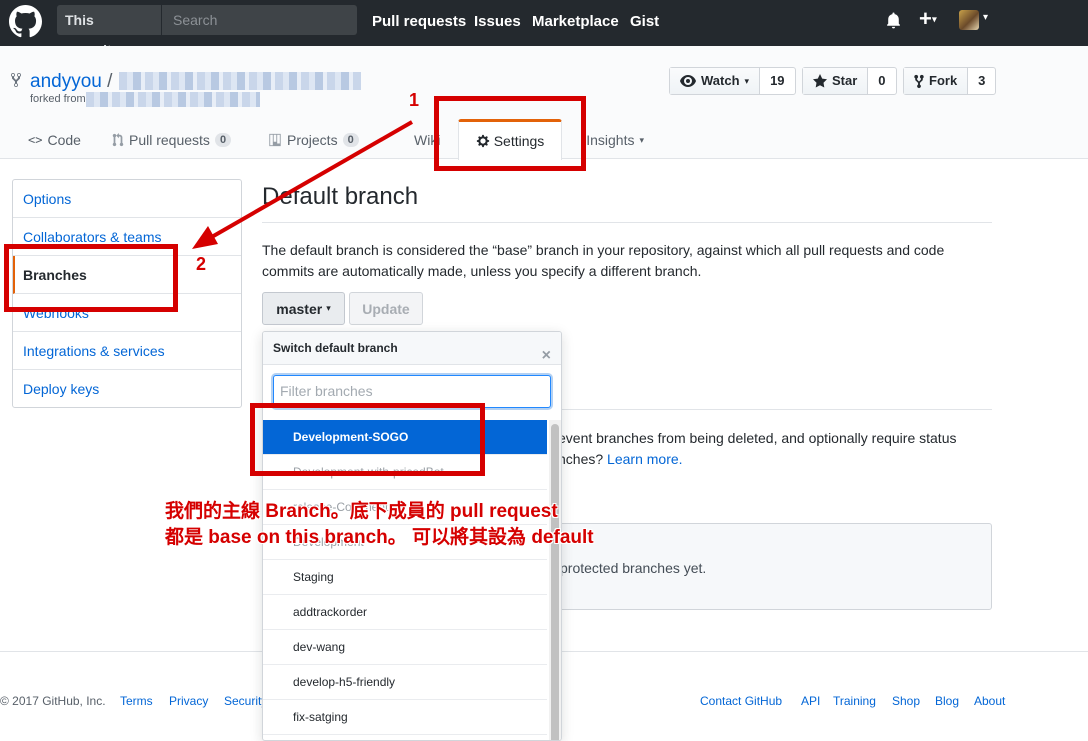 The image size is (1088, 741). Describe the element at coordinates (299, 308) in the screenshot. I see `branch-select-label: master` at that location.